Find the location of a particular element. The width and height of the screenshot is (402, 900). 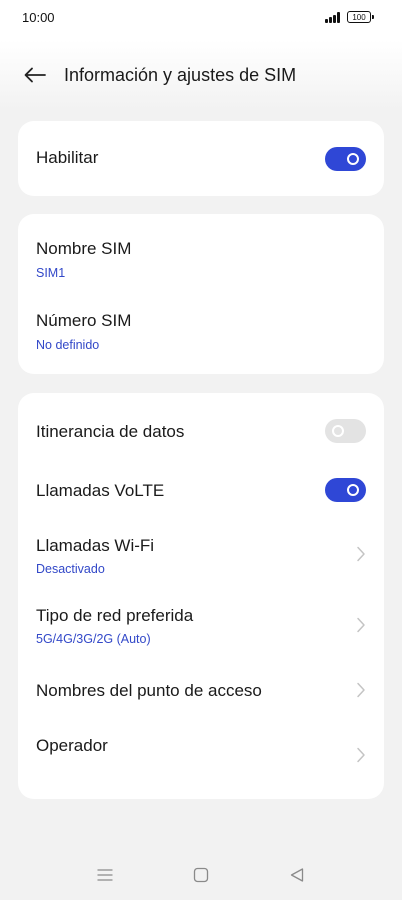

volte-row: Llamadas VoLTE is located at coordinates (201, 492).